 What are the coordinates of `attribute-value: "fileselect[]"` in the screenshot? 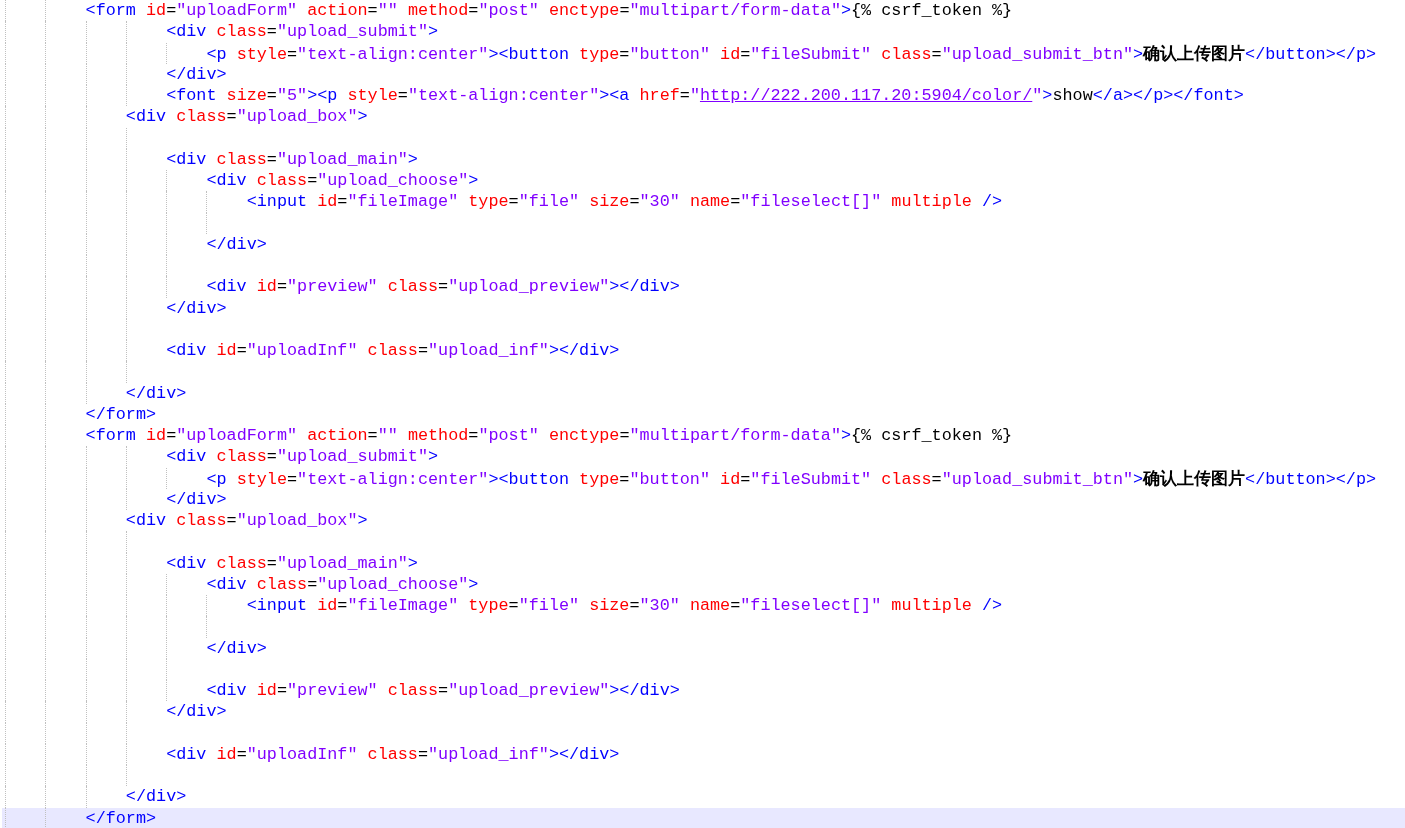 It's located at (811, 202).